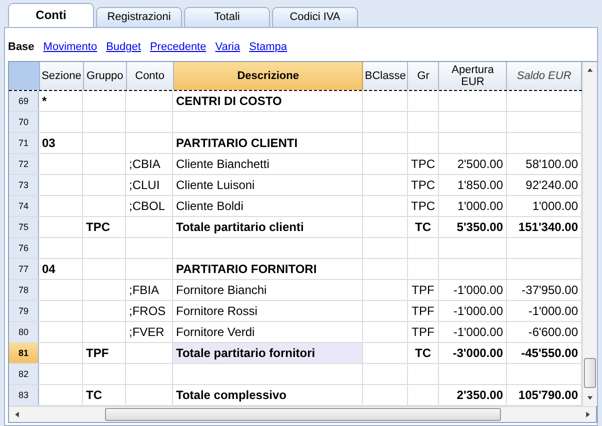 The image size is (602, 426). Describe the element at coordinates (268, 164) in the screenshot. I see `table-cell: Cliente Bianchetti` at that location.